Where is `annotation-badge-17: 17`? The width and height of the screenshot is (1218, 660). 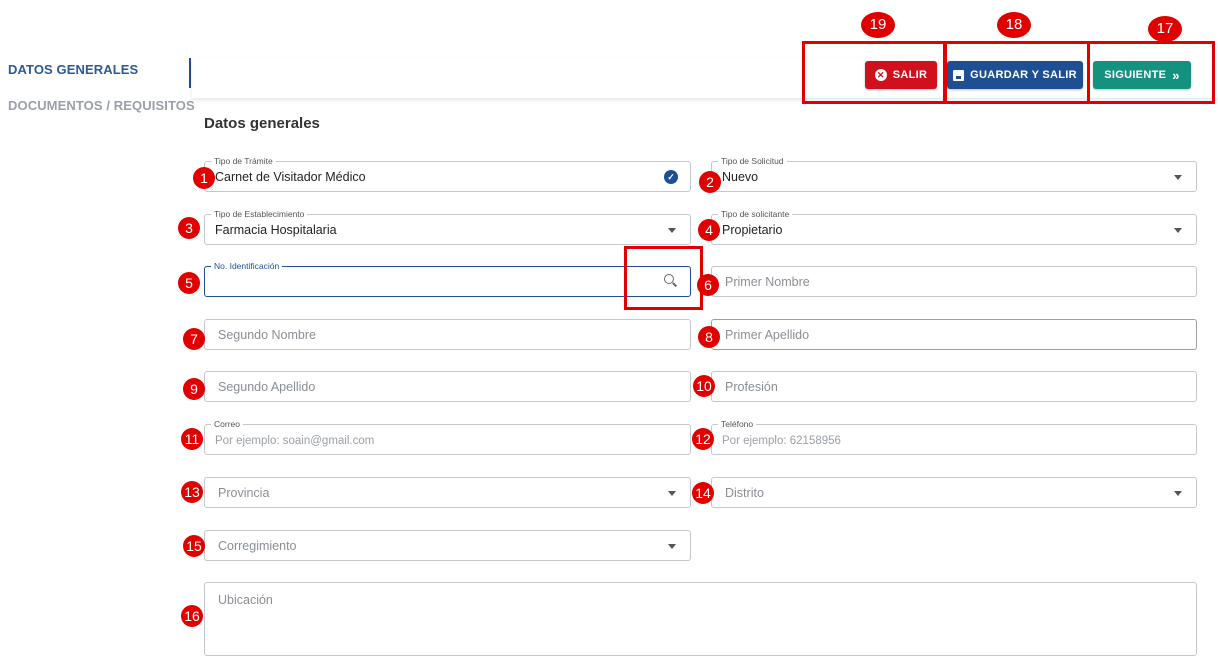
annotation-badge-17: 17 is located at coordinates (1165, 29).